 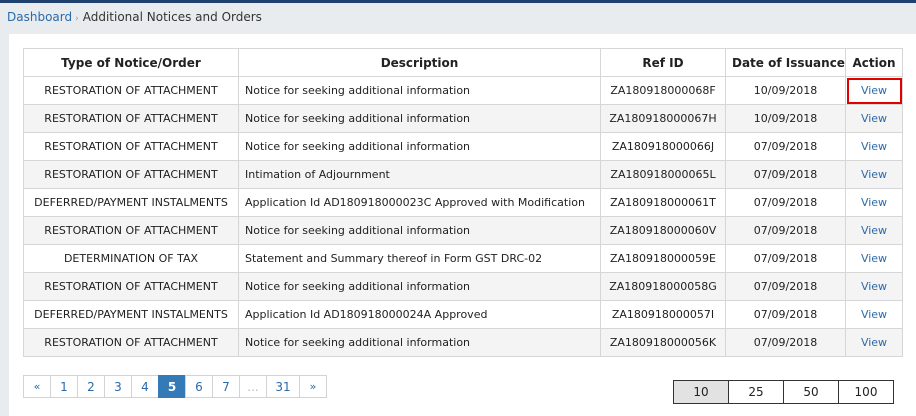 What do you see at coordinates (874, 62) in the screenshot?
I see `col-header-action: Action` at bounding box center [874, 62].